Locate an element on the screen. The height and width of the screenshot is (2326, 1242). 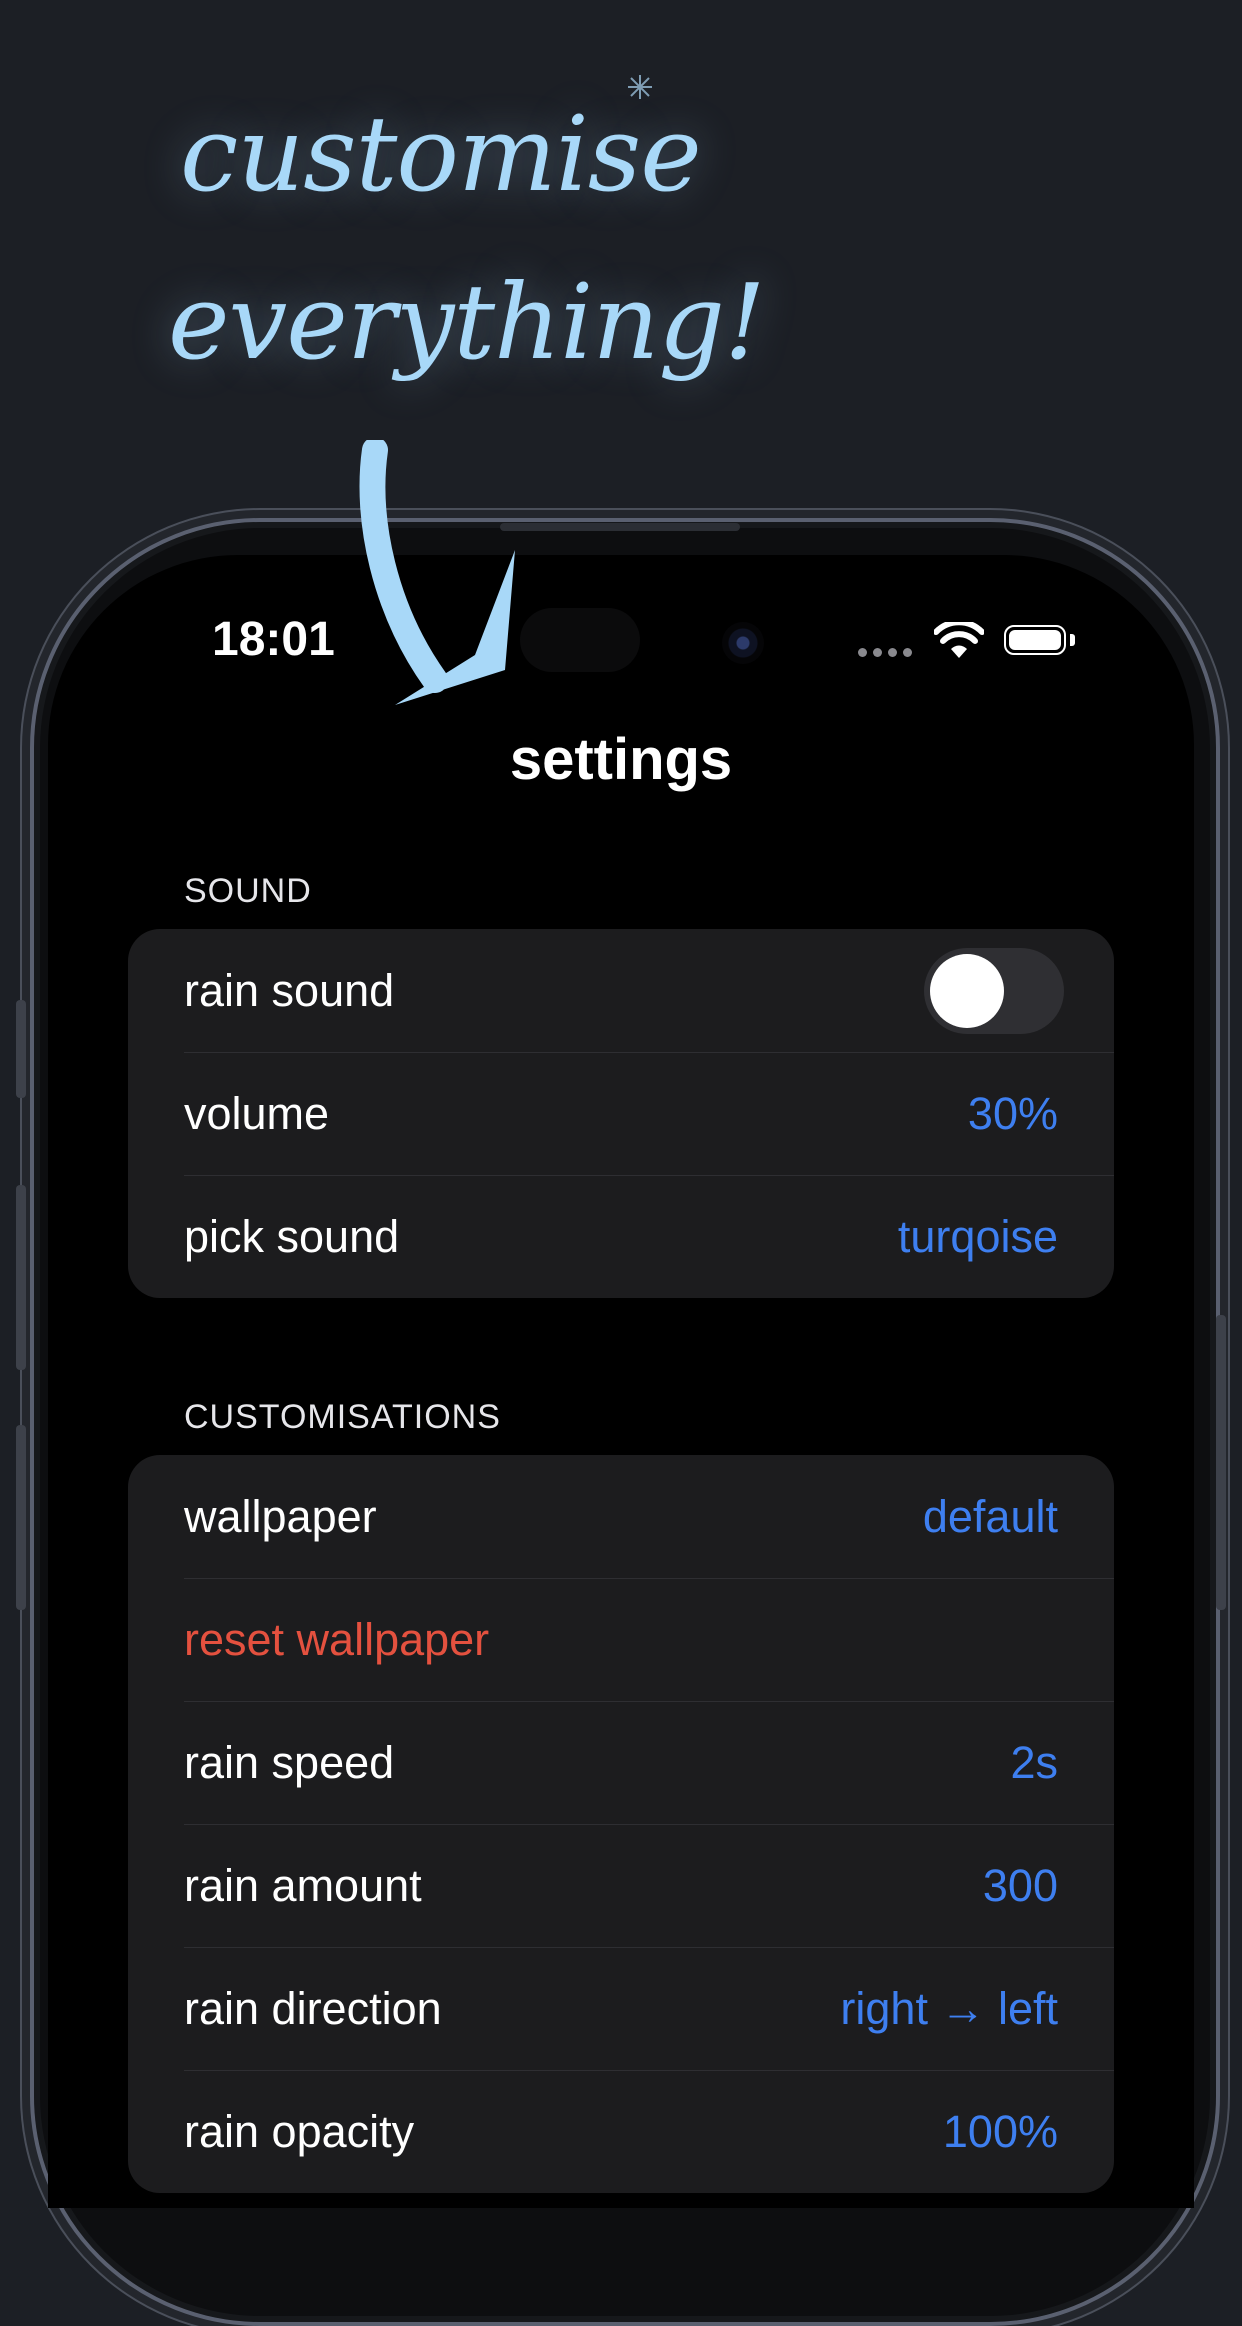
row-volume: volume 30% is located at coordinates (621, 1113).